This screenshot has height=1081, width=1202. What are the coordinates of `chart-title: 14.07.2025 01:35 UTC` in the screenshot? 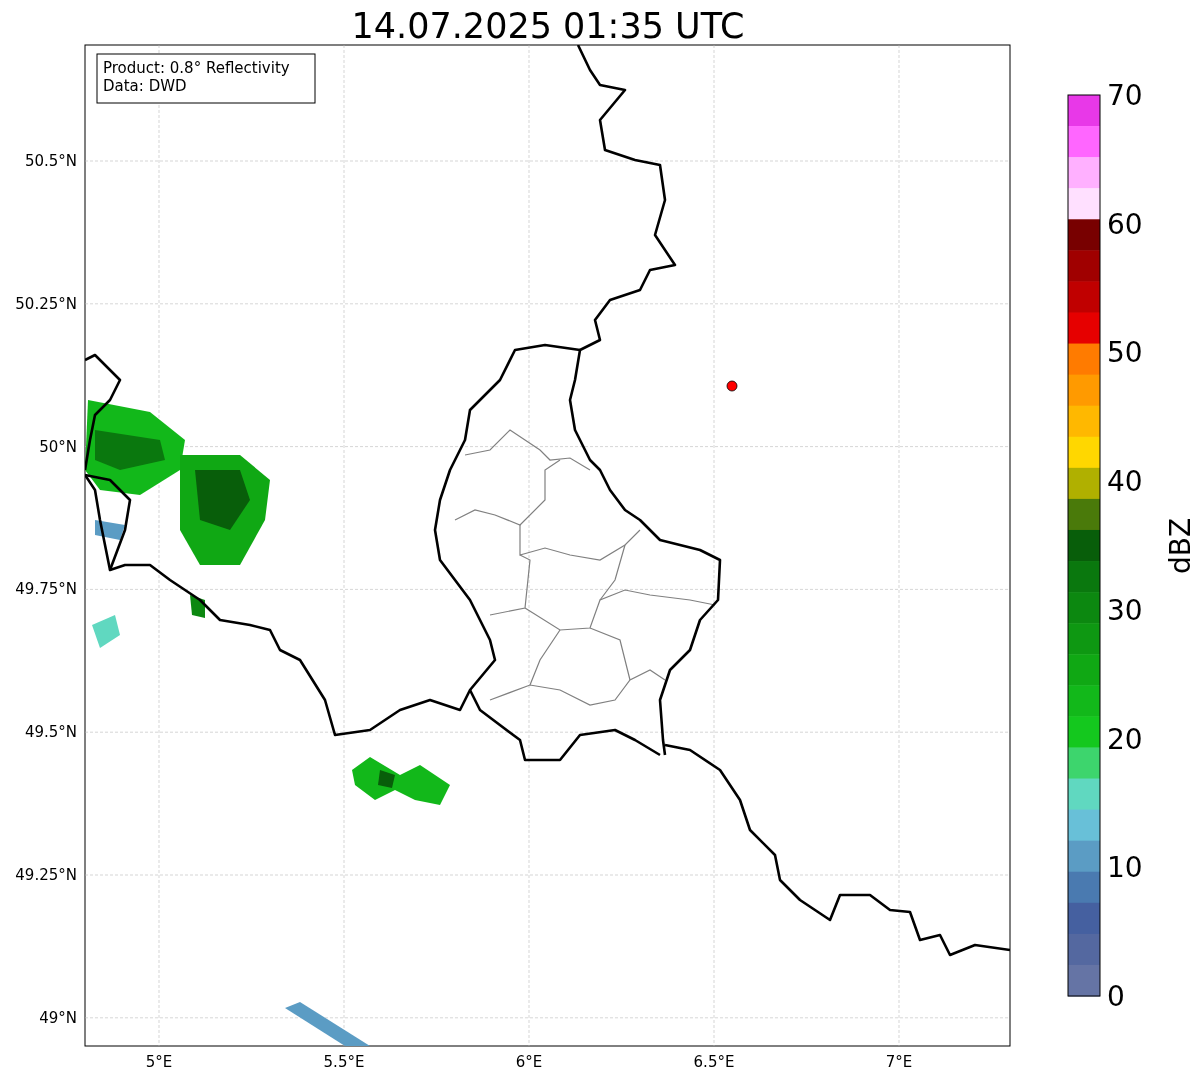 It's located at (548, 26).